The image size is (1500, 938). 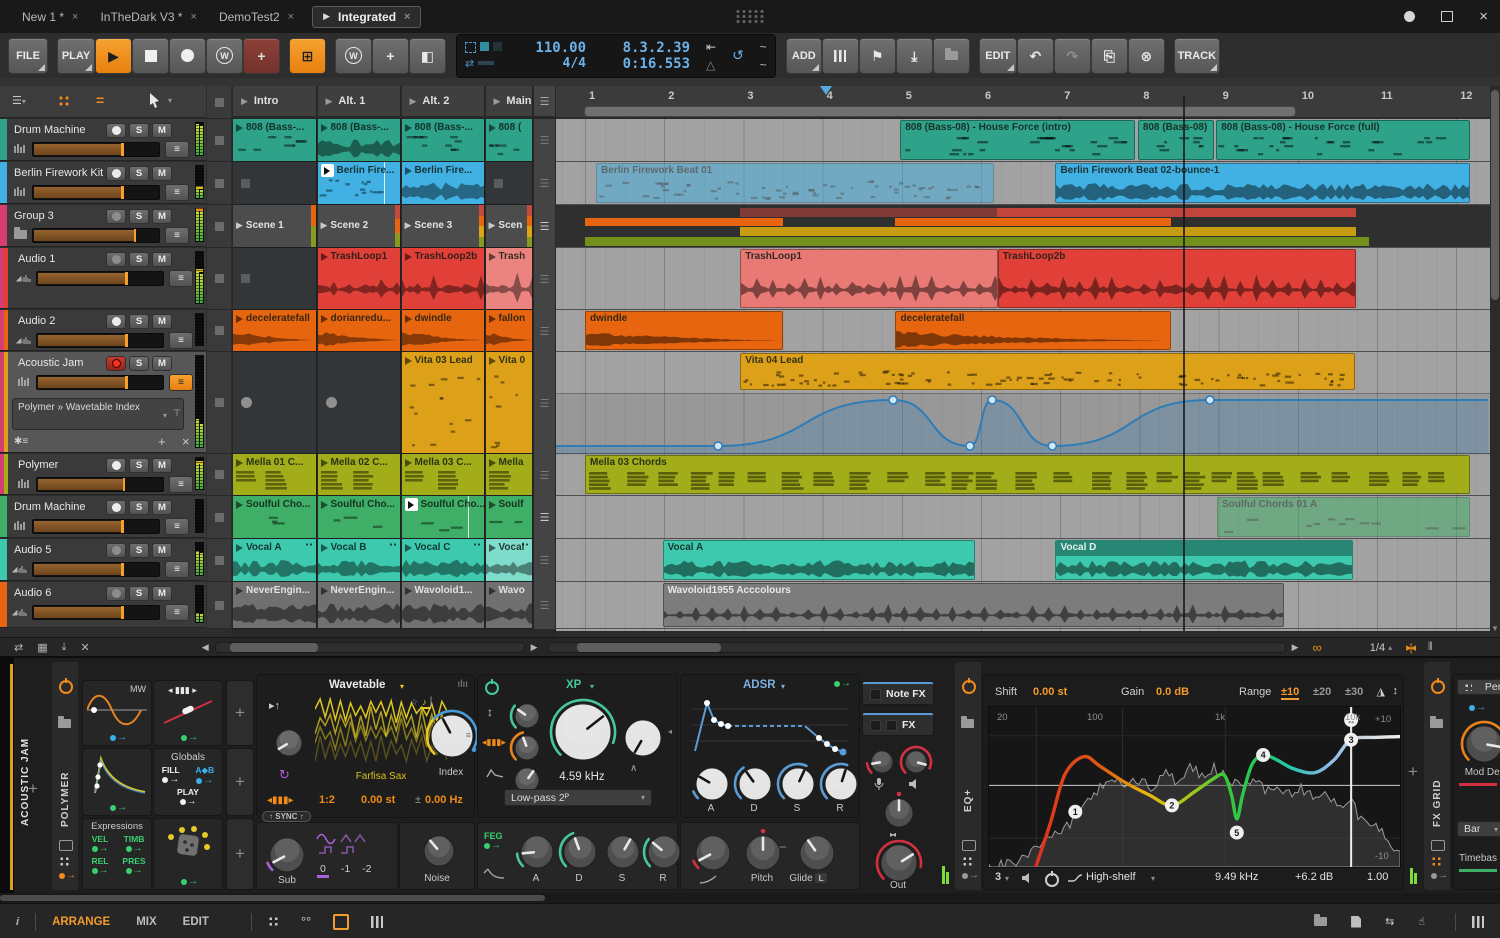 I want to click on osc-semitones: 0.00 st, so click(x=378, y=800).